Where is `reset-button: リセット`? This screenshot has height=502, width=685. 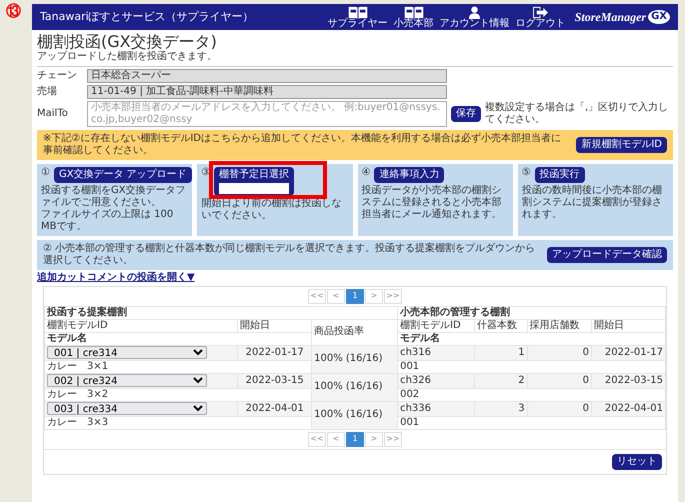
reset-button: リセット is located at coordinates (637, 462).